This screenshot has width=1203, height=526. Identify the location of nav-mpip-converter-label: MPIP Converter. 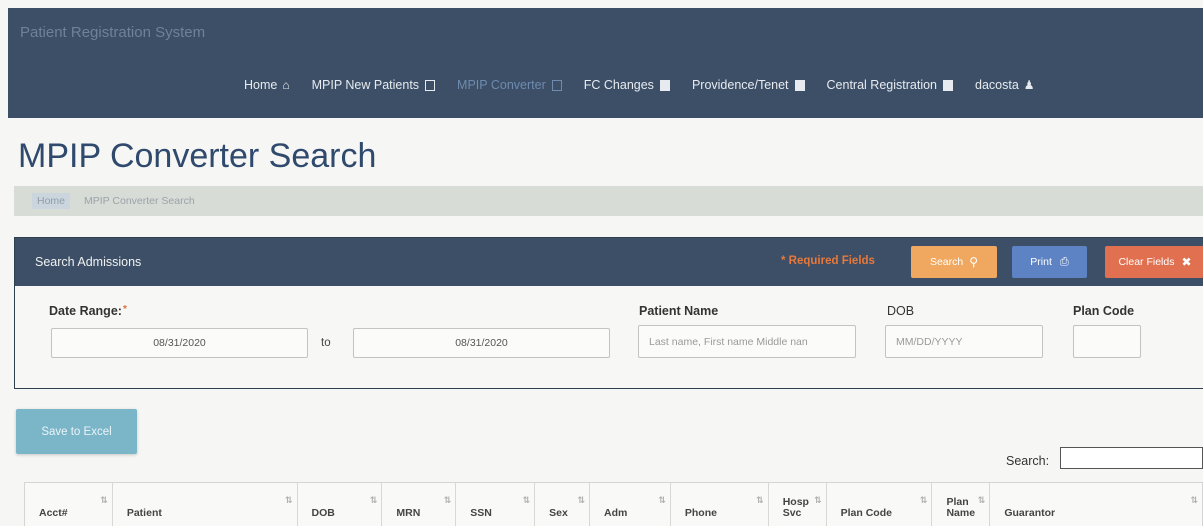
(501, 85).